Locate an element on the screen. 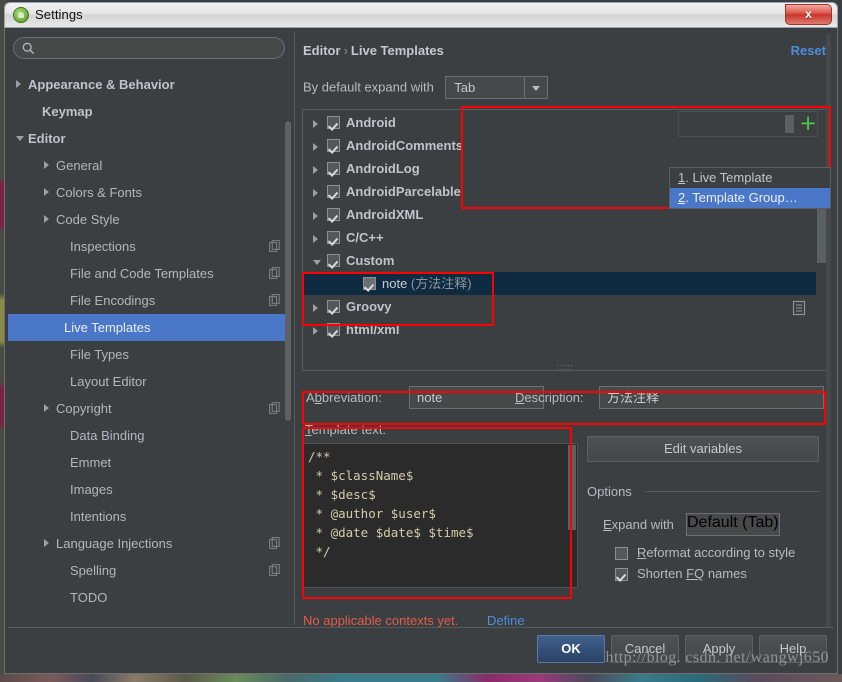 This screenshot has height=682, width=842. define-context-link: Define is located at coordinates (506, 620).